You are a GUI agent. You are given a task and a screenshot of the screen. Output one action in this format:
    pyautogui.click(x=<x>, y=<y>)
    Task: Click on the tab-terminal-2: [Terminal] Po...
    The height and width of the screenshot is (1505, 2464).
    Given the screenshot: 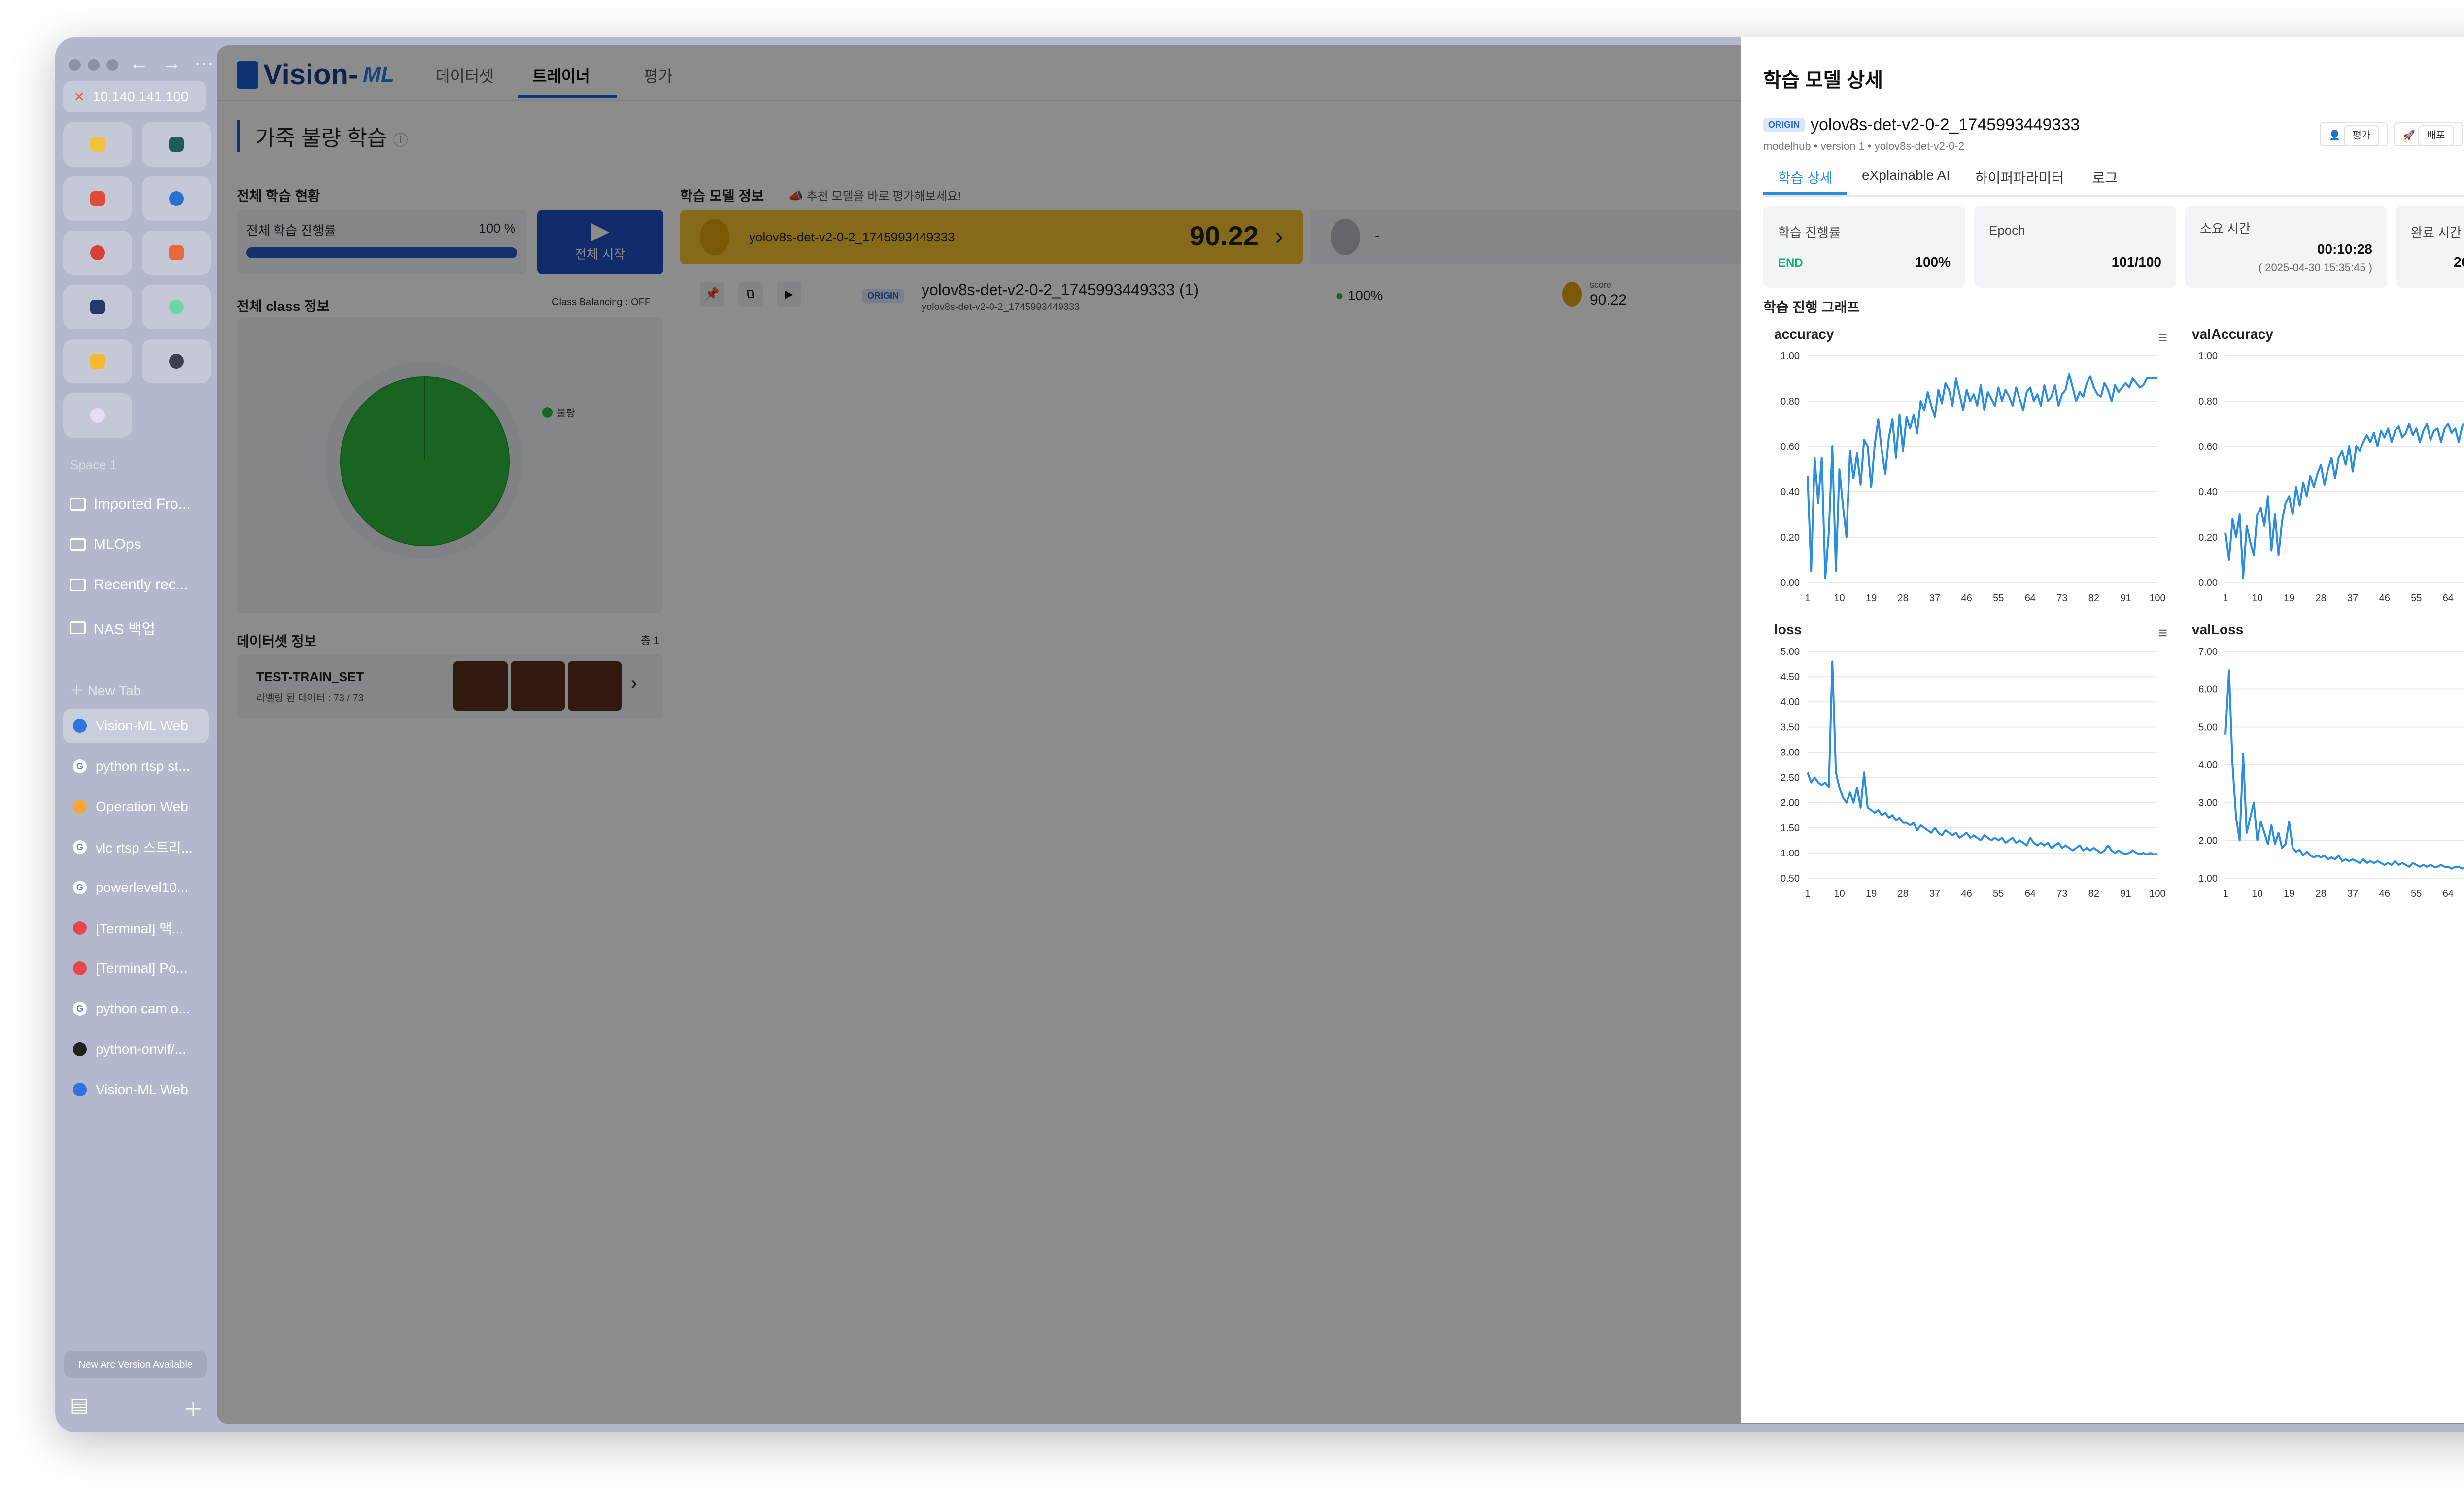 What is the action you would take?
    pyautogui.click(x=136, y=968)
    